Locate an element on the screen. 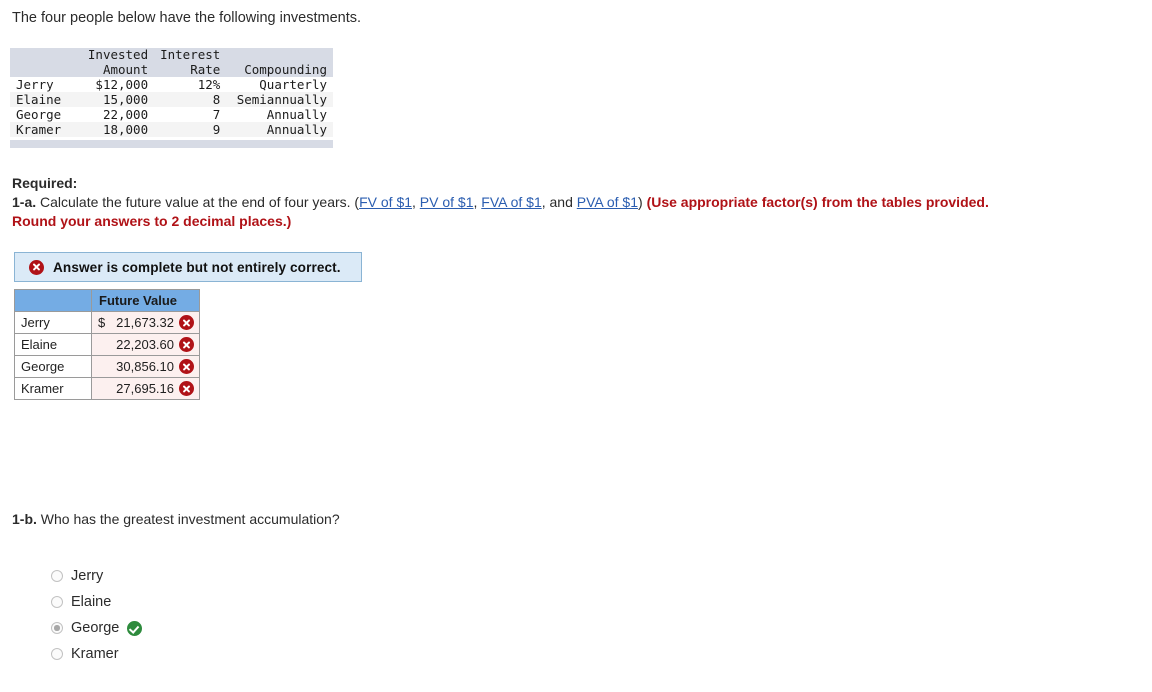 The image size is (1152, 692). separator-3: , and is located at coordinates (559, 202).